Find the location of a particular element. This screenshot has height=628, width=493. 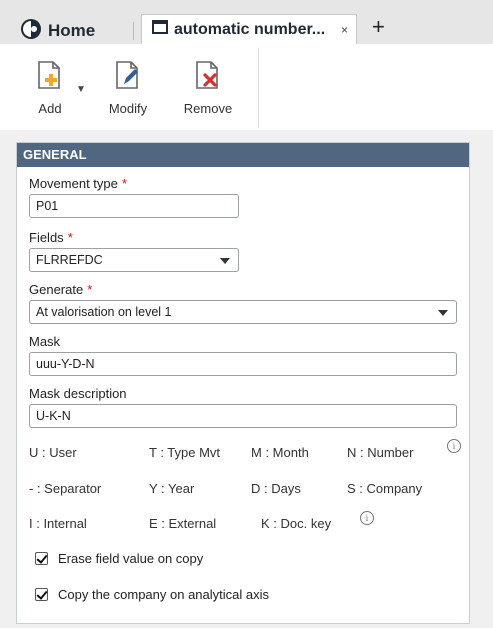

delete-document-icon is located at coordinates (208, 77).